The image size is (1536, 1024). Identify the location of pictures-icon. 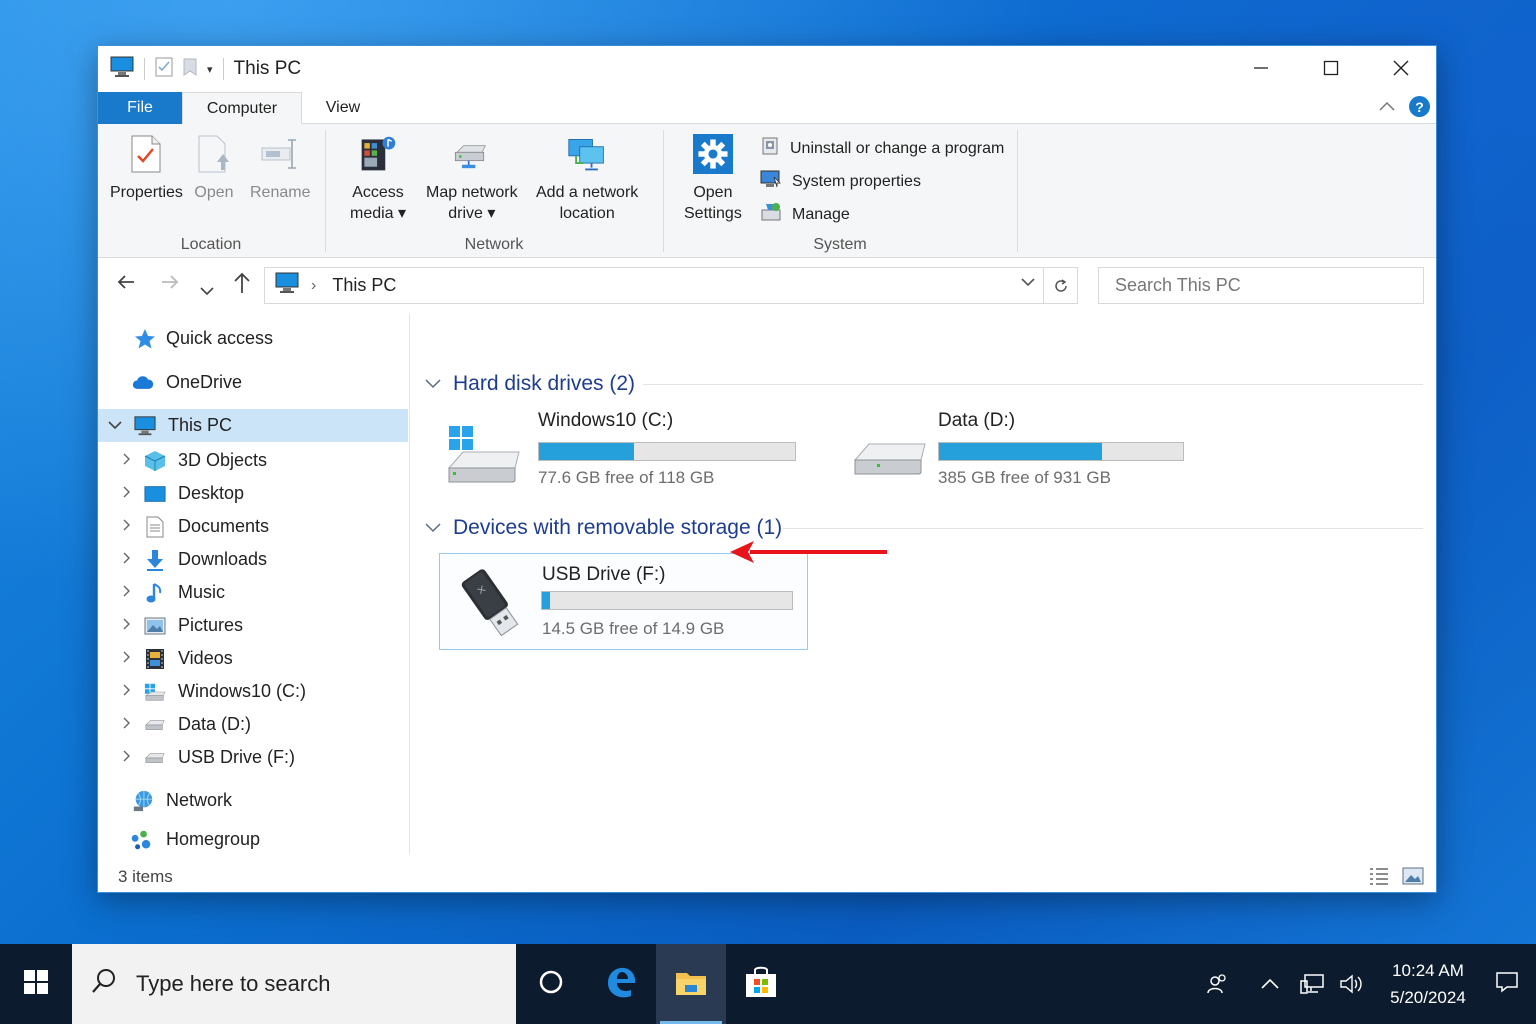
(155, 626).